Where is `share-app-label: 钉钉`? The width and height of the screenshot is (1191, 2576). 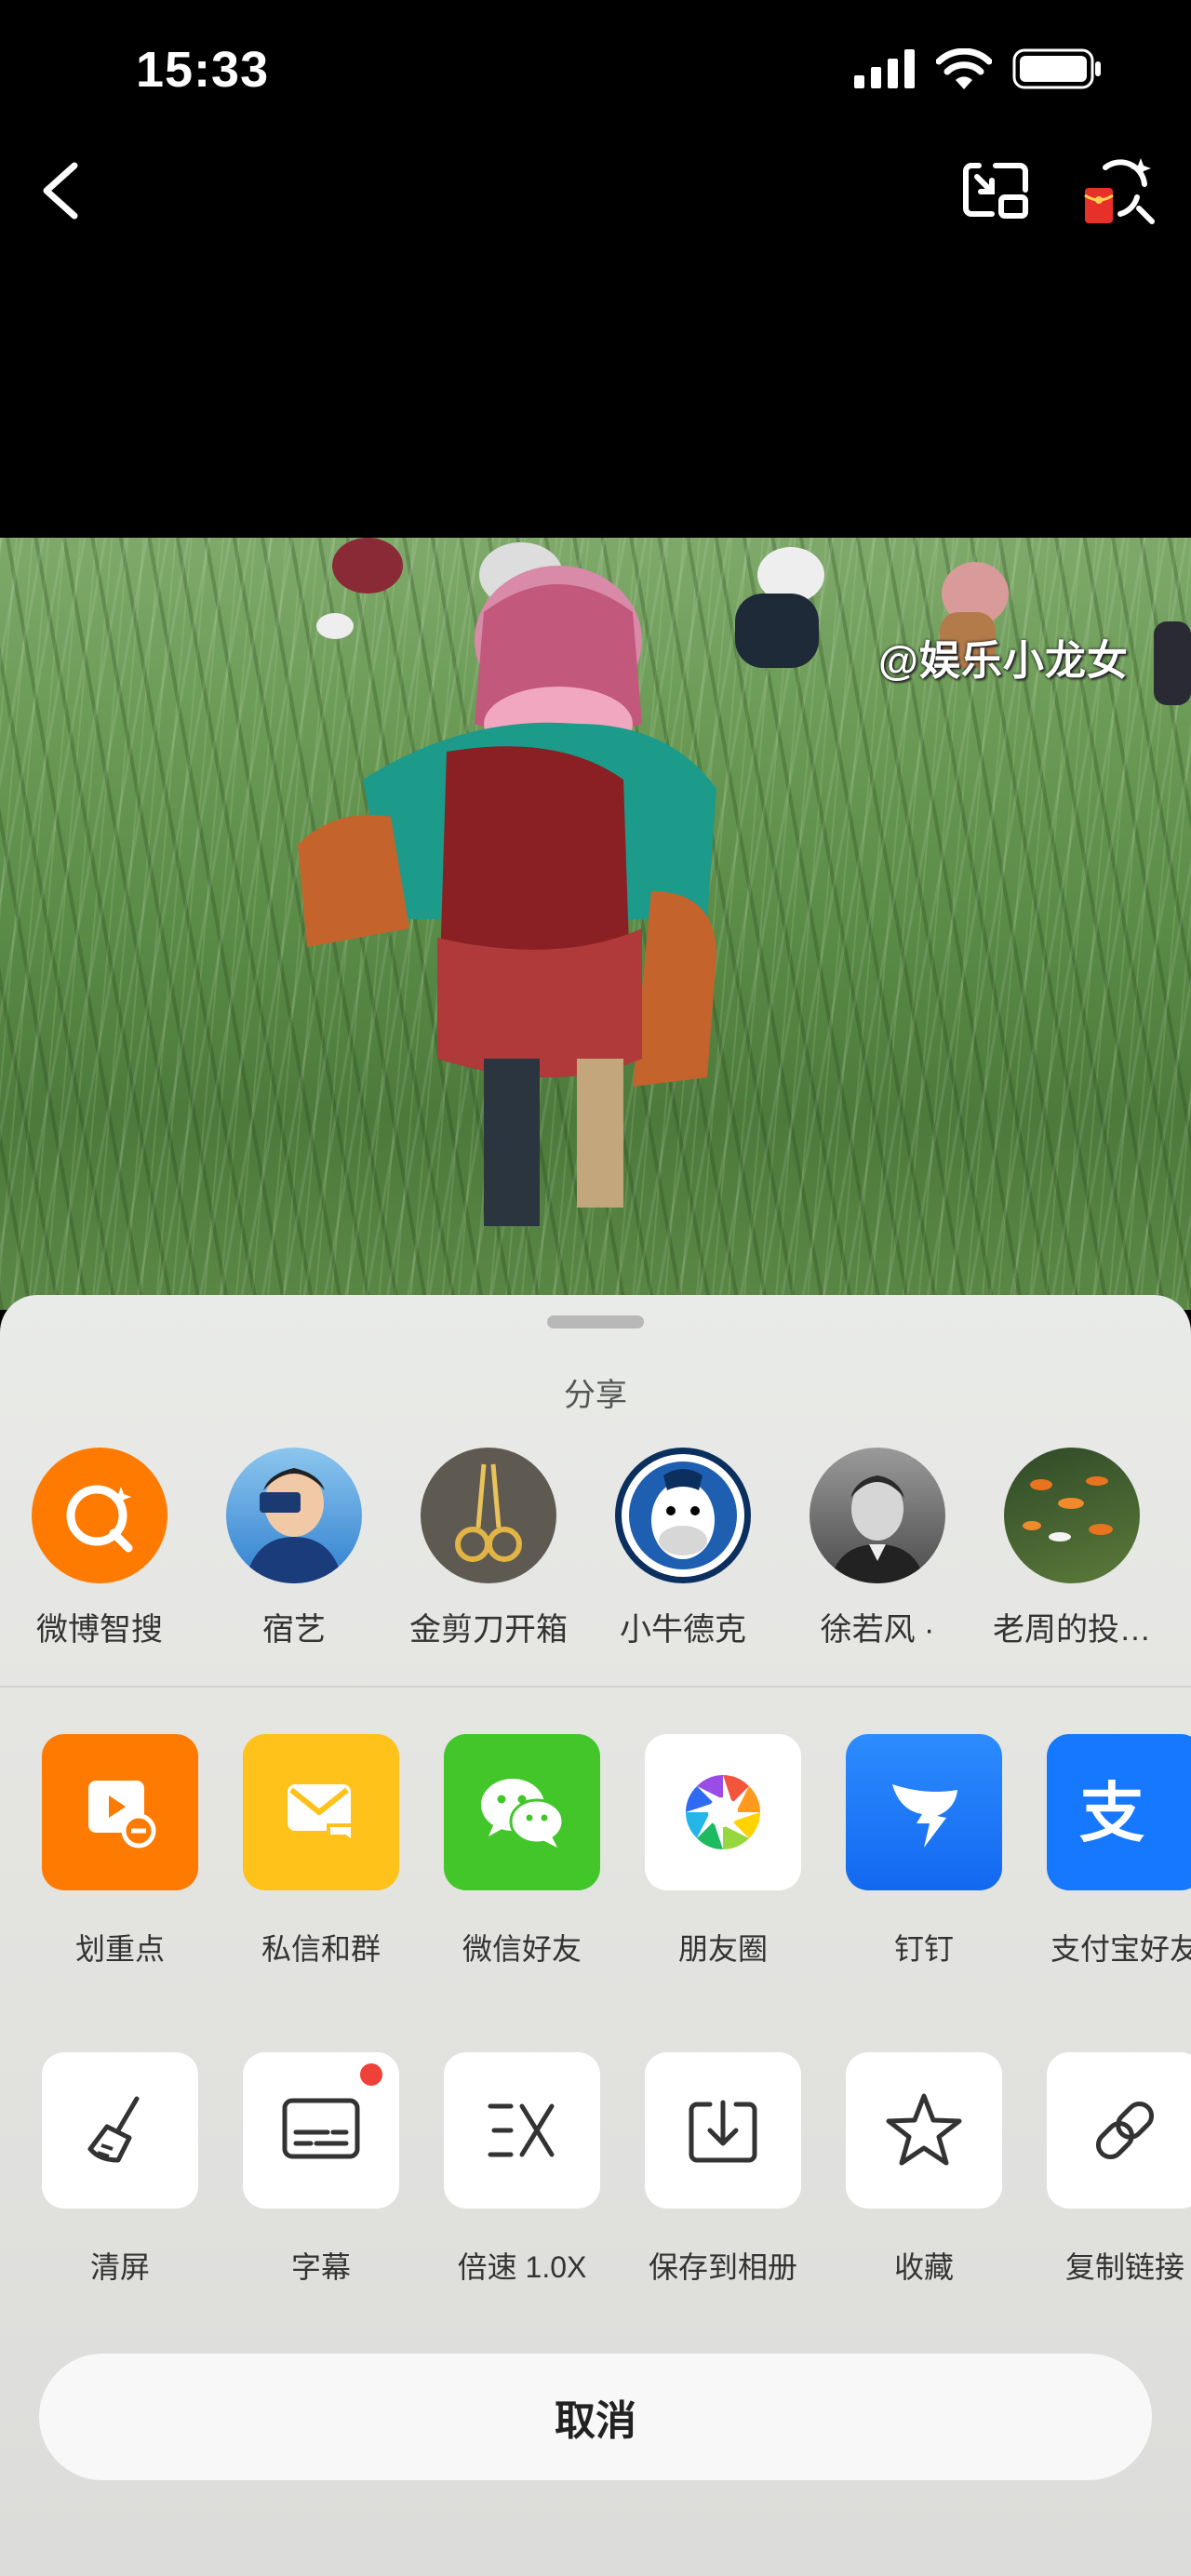
share-app-label: 钉钉 is located at coordinates (923, 1949).